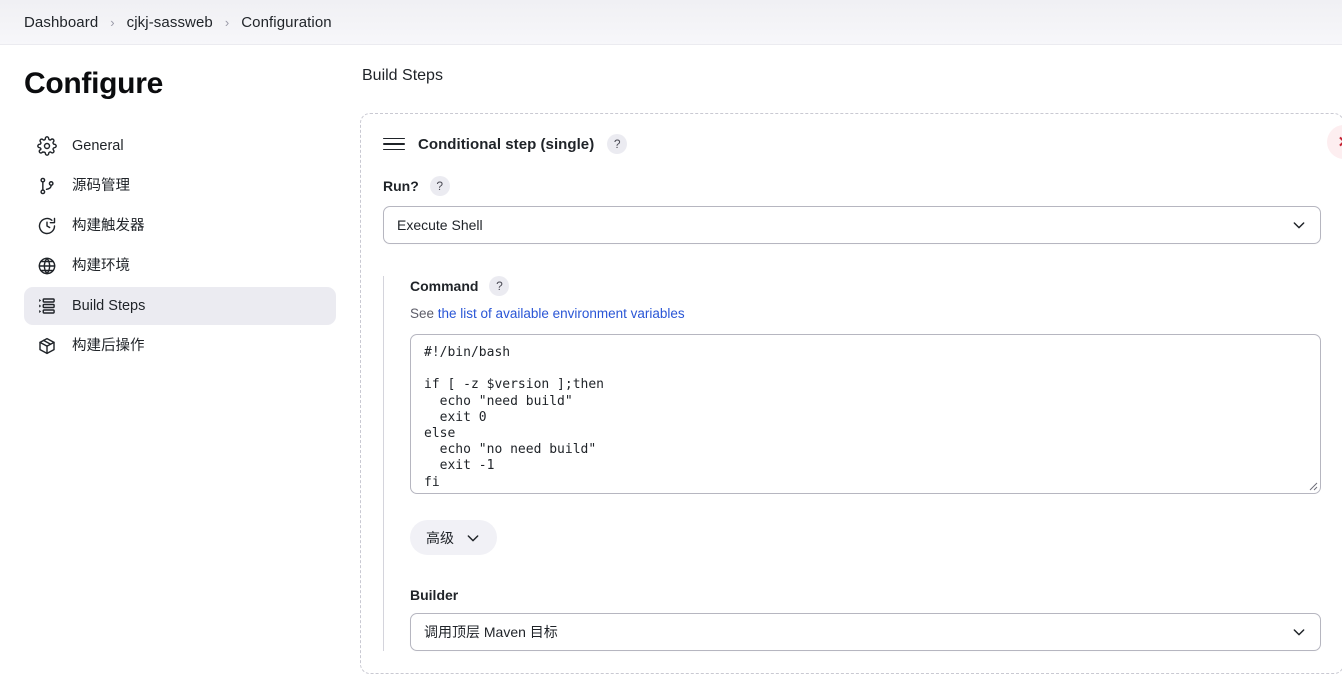 This screenshot has width=1342, height=687. Describe the element at coordinates (401, 186) in the screenshot. I see `run-label: Run?` at that location.